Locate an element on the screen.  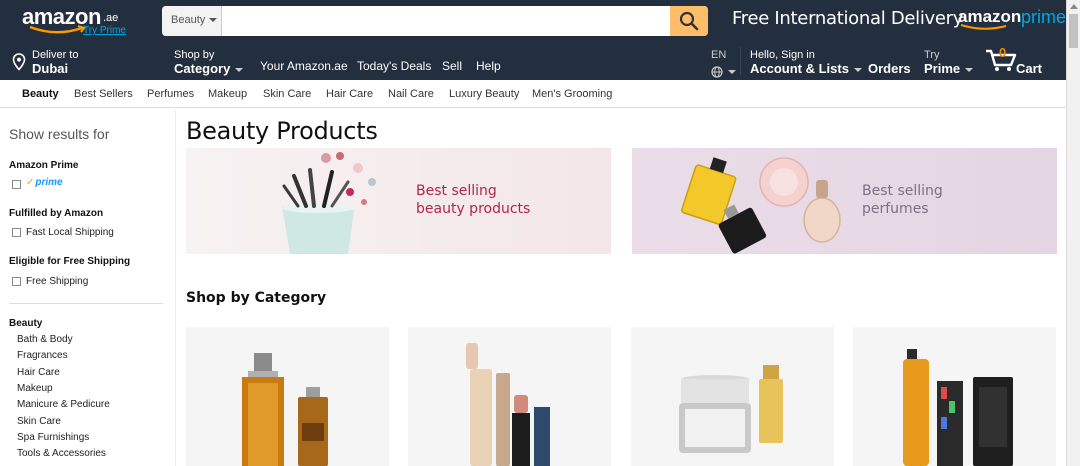
search-input is located at coordinates (446, 21).